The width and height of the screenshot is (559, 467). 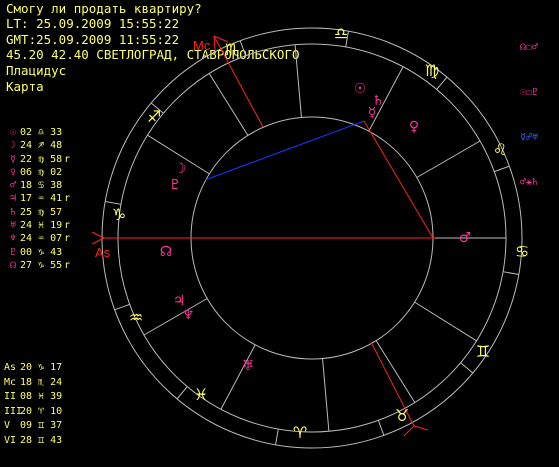 I want to click on mercury-icon: ☿, so click(x=372, y=113).